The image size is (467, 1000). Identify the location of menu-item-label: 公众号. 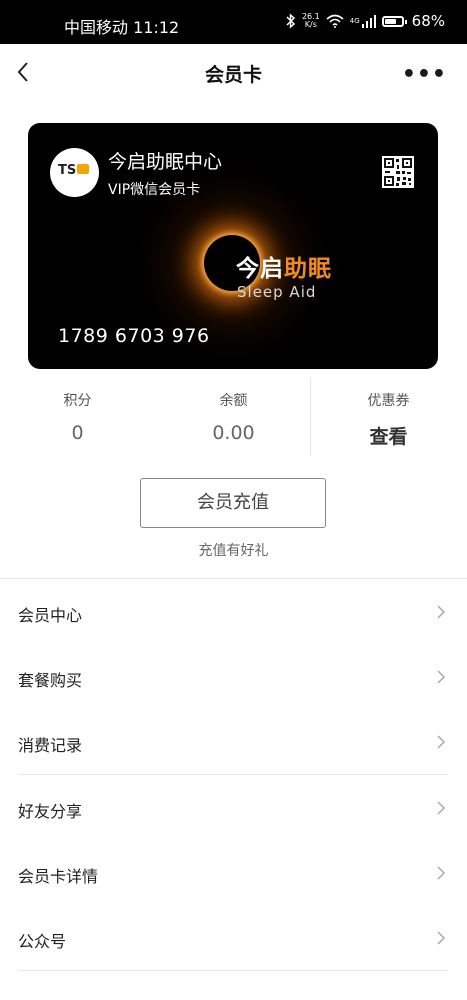
(42, 941).